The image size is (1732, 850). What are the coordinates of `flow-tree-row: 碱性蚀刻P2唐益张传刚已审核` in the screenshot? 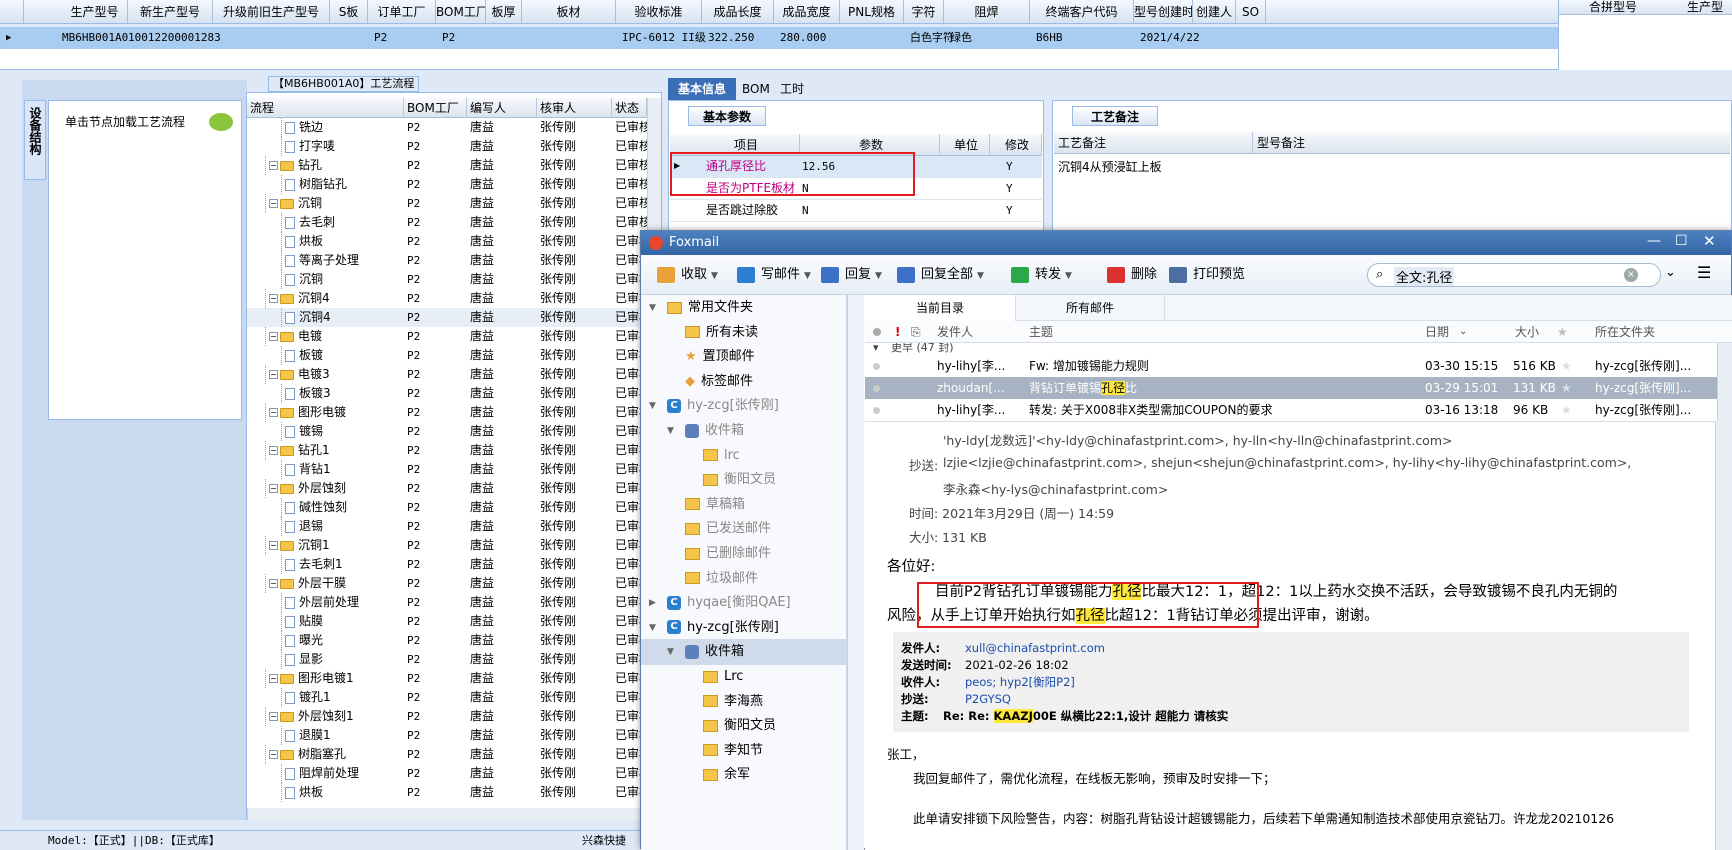 It's located at (447, 507).